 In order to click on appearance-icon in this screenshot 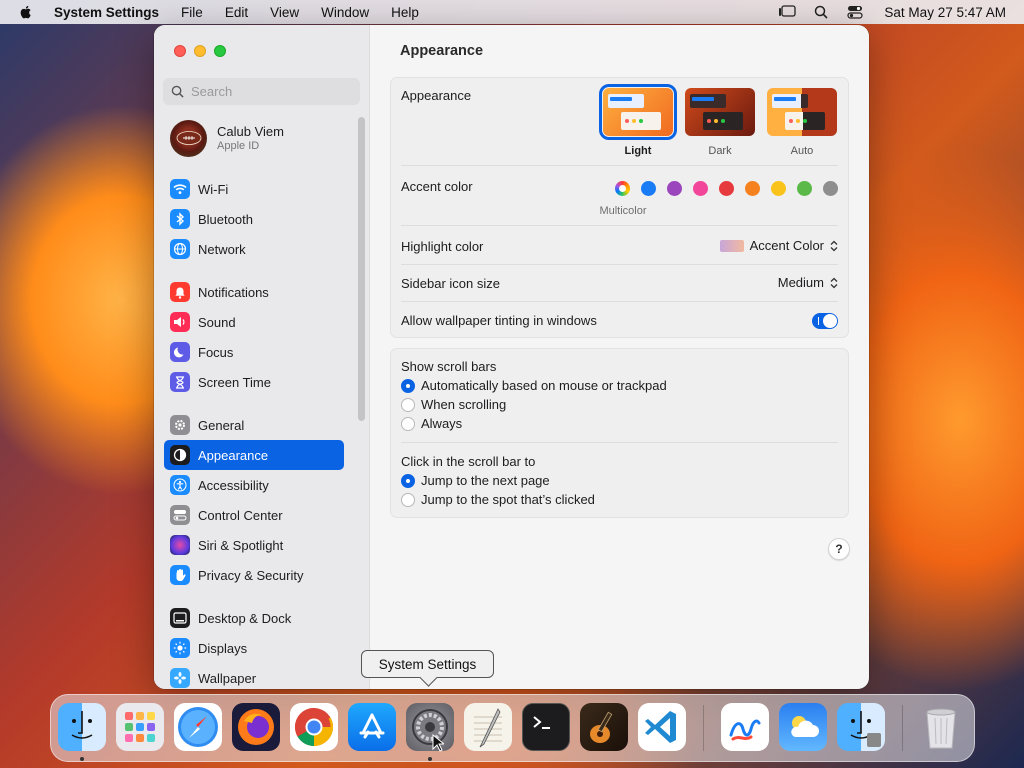, I will do `click(180, 455)`.